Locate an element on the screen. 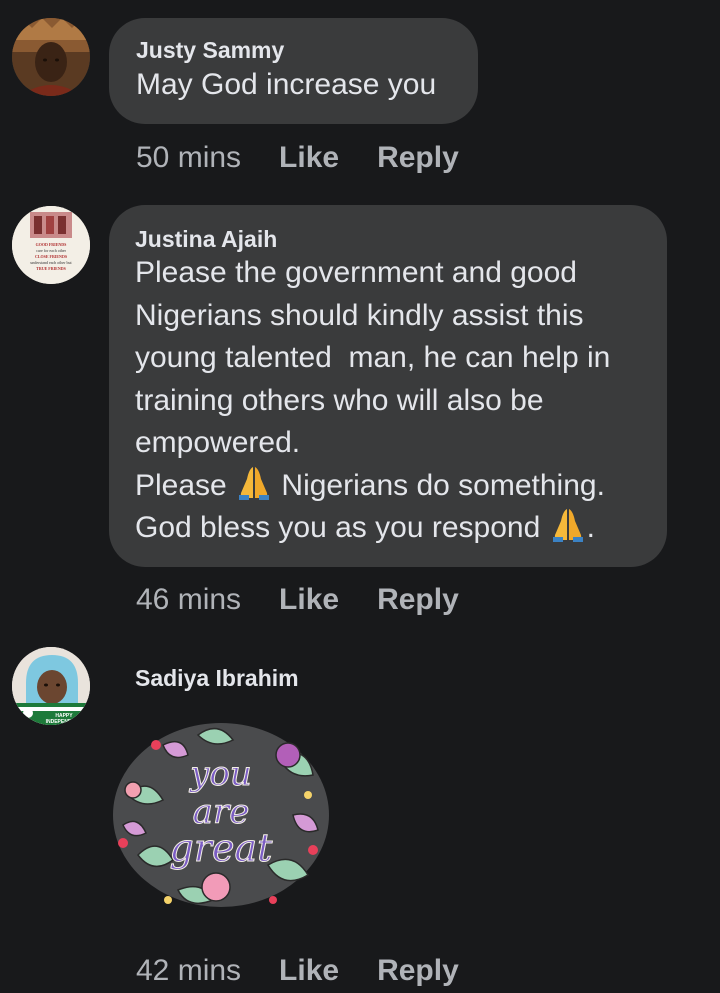 This screenshot has width=720, height=993. avatar: HAPPY INDEPENDEN is located at coordinates (51, 686).